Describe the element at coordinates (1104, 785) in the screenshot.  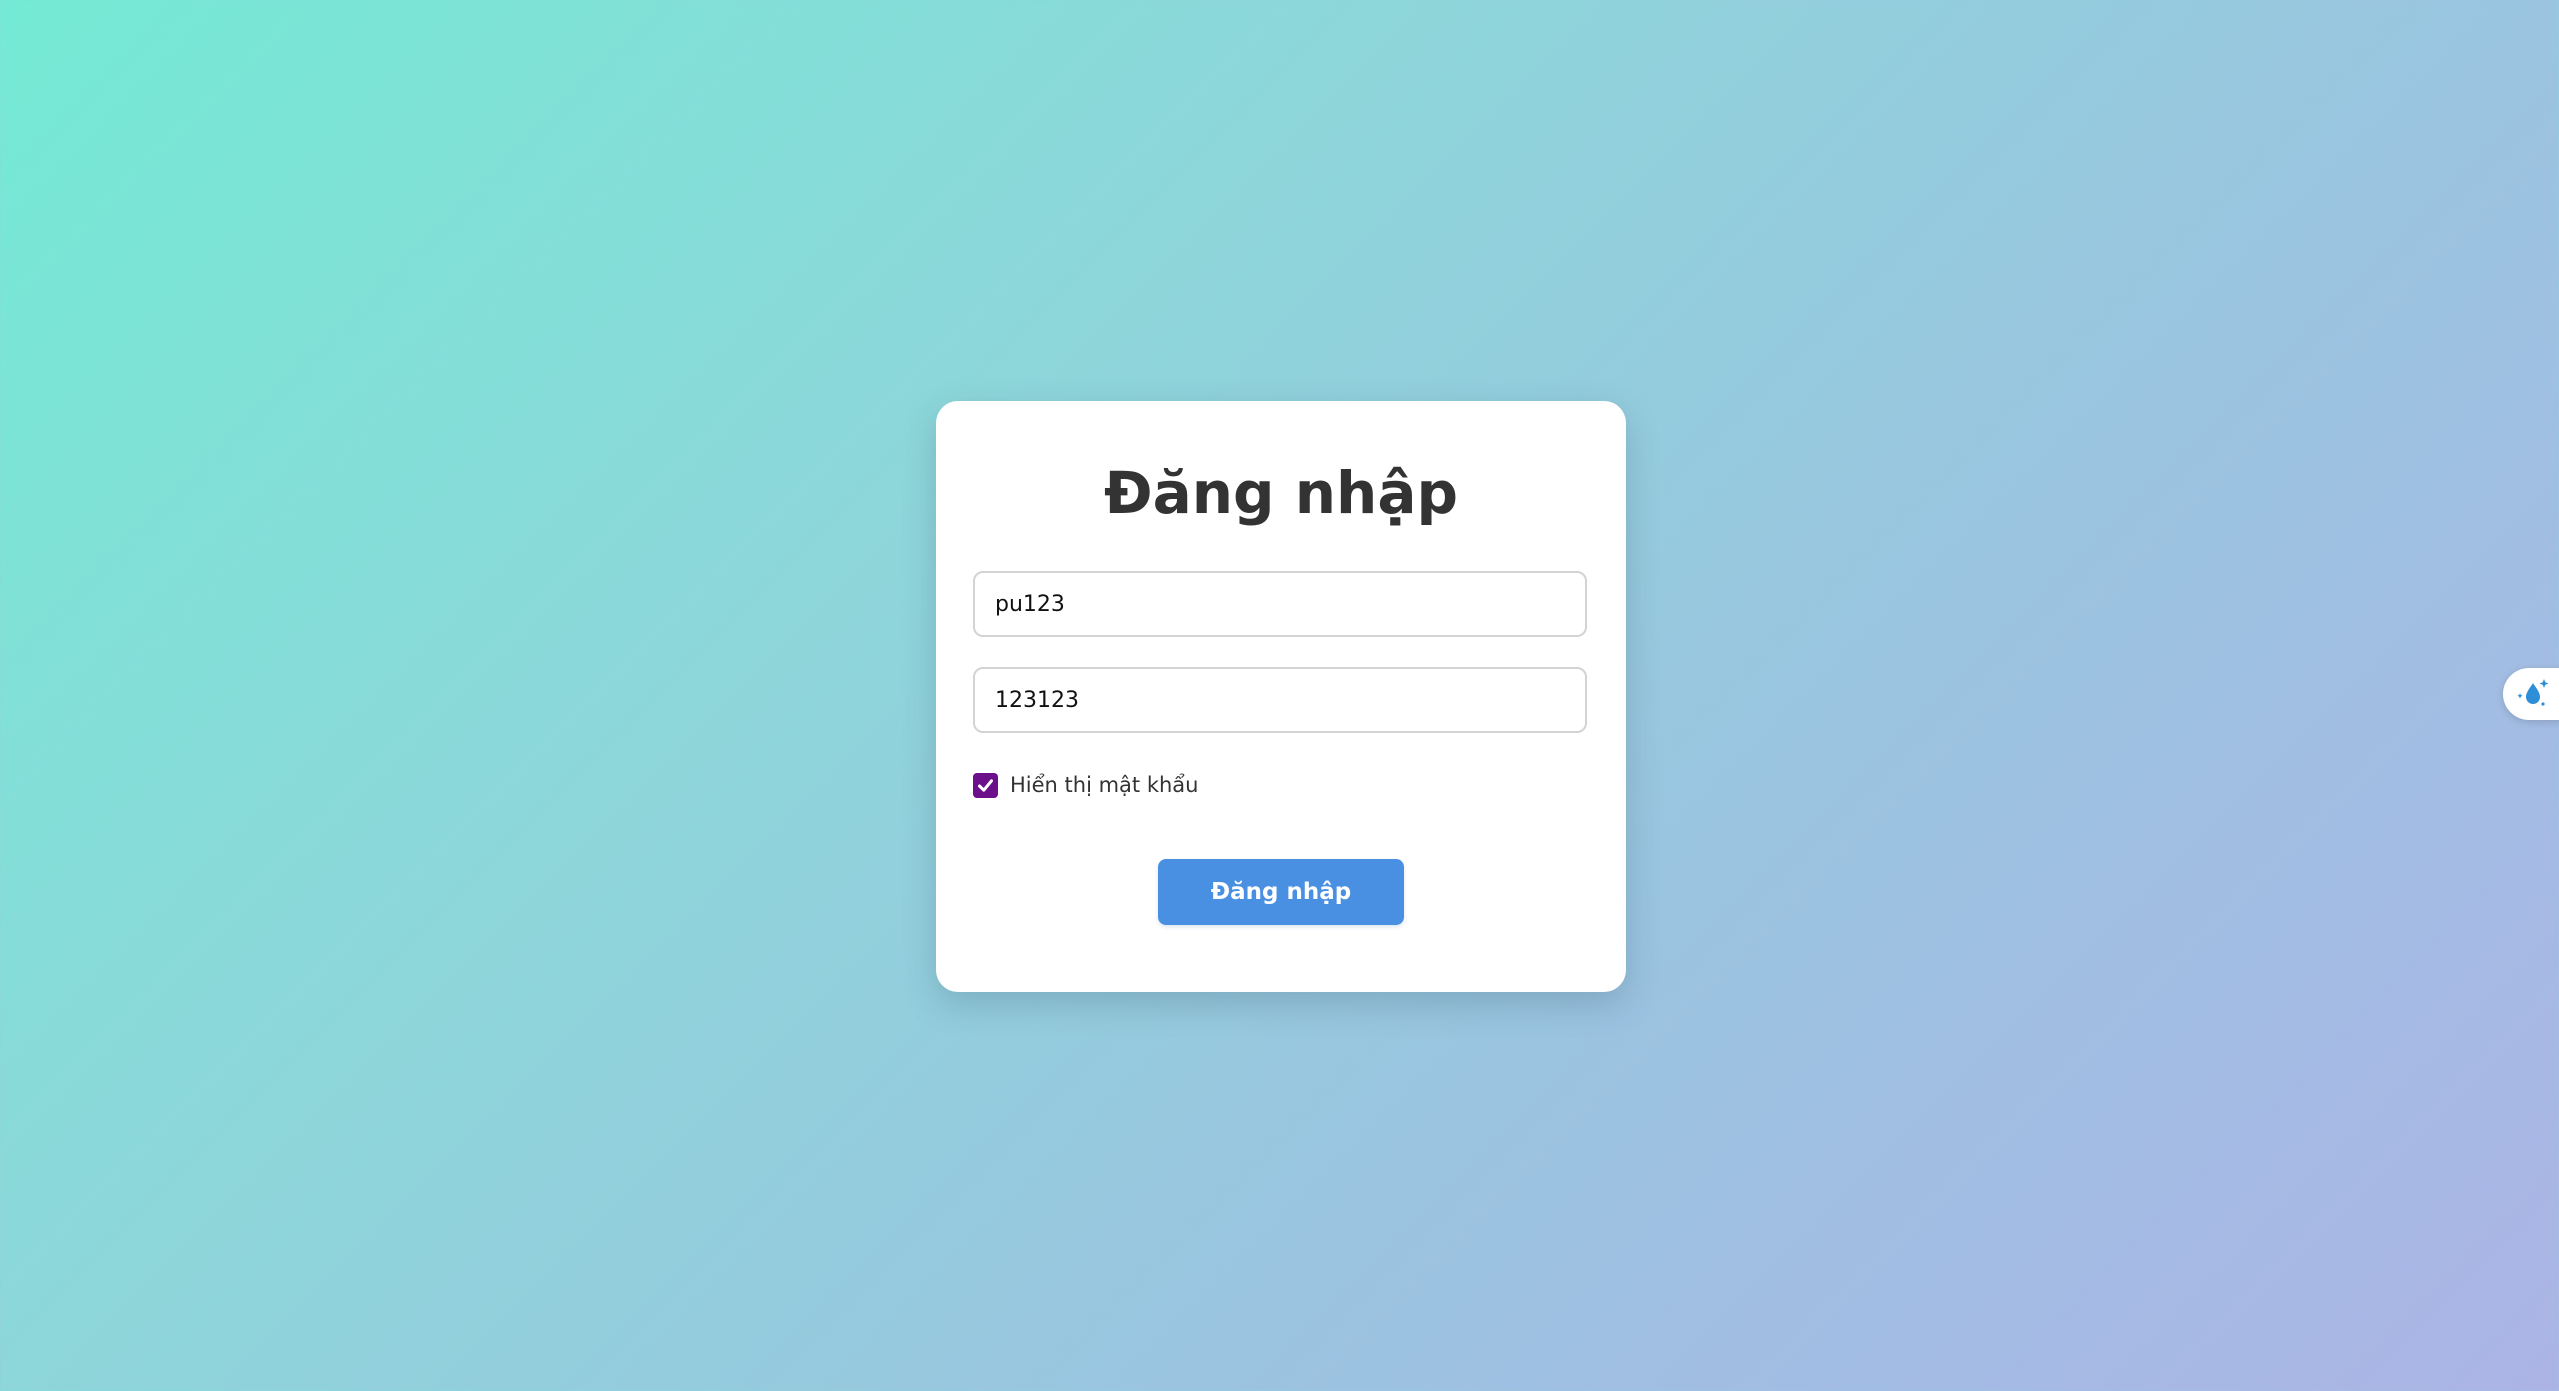
I see `show-password-label: Hiển thị mật khẩu` at that location.